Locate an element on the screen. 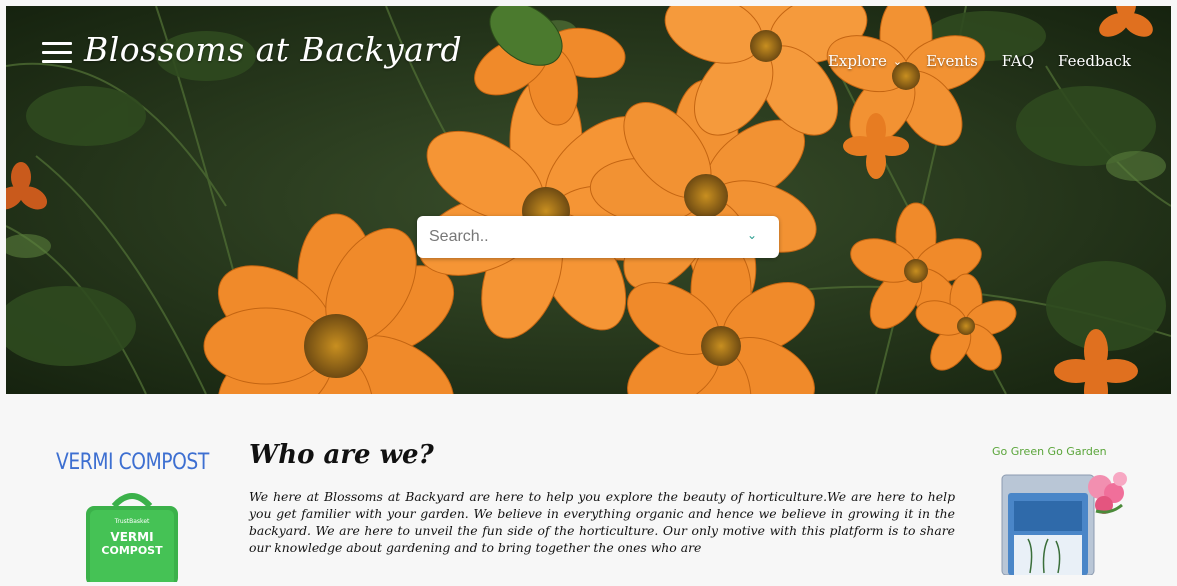  ad-title: VERMI COMPOST is located at coordinates (132, 462).